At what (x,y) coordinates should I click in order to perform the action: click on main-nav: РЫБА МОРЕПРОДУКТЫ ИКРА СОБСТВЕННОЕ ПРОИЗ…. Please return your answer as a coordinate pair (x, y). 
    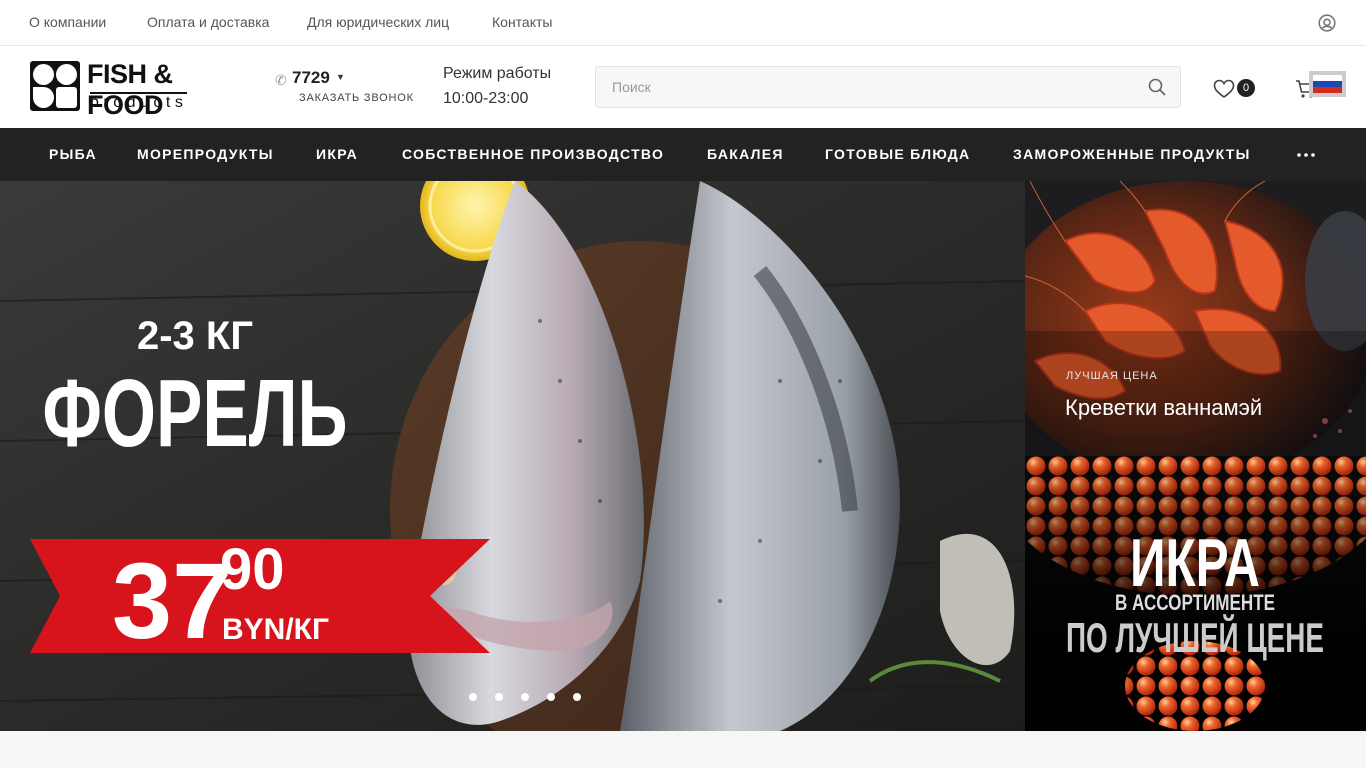
    Looking at the image, I should click on (683, 154).